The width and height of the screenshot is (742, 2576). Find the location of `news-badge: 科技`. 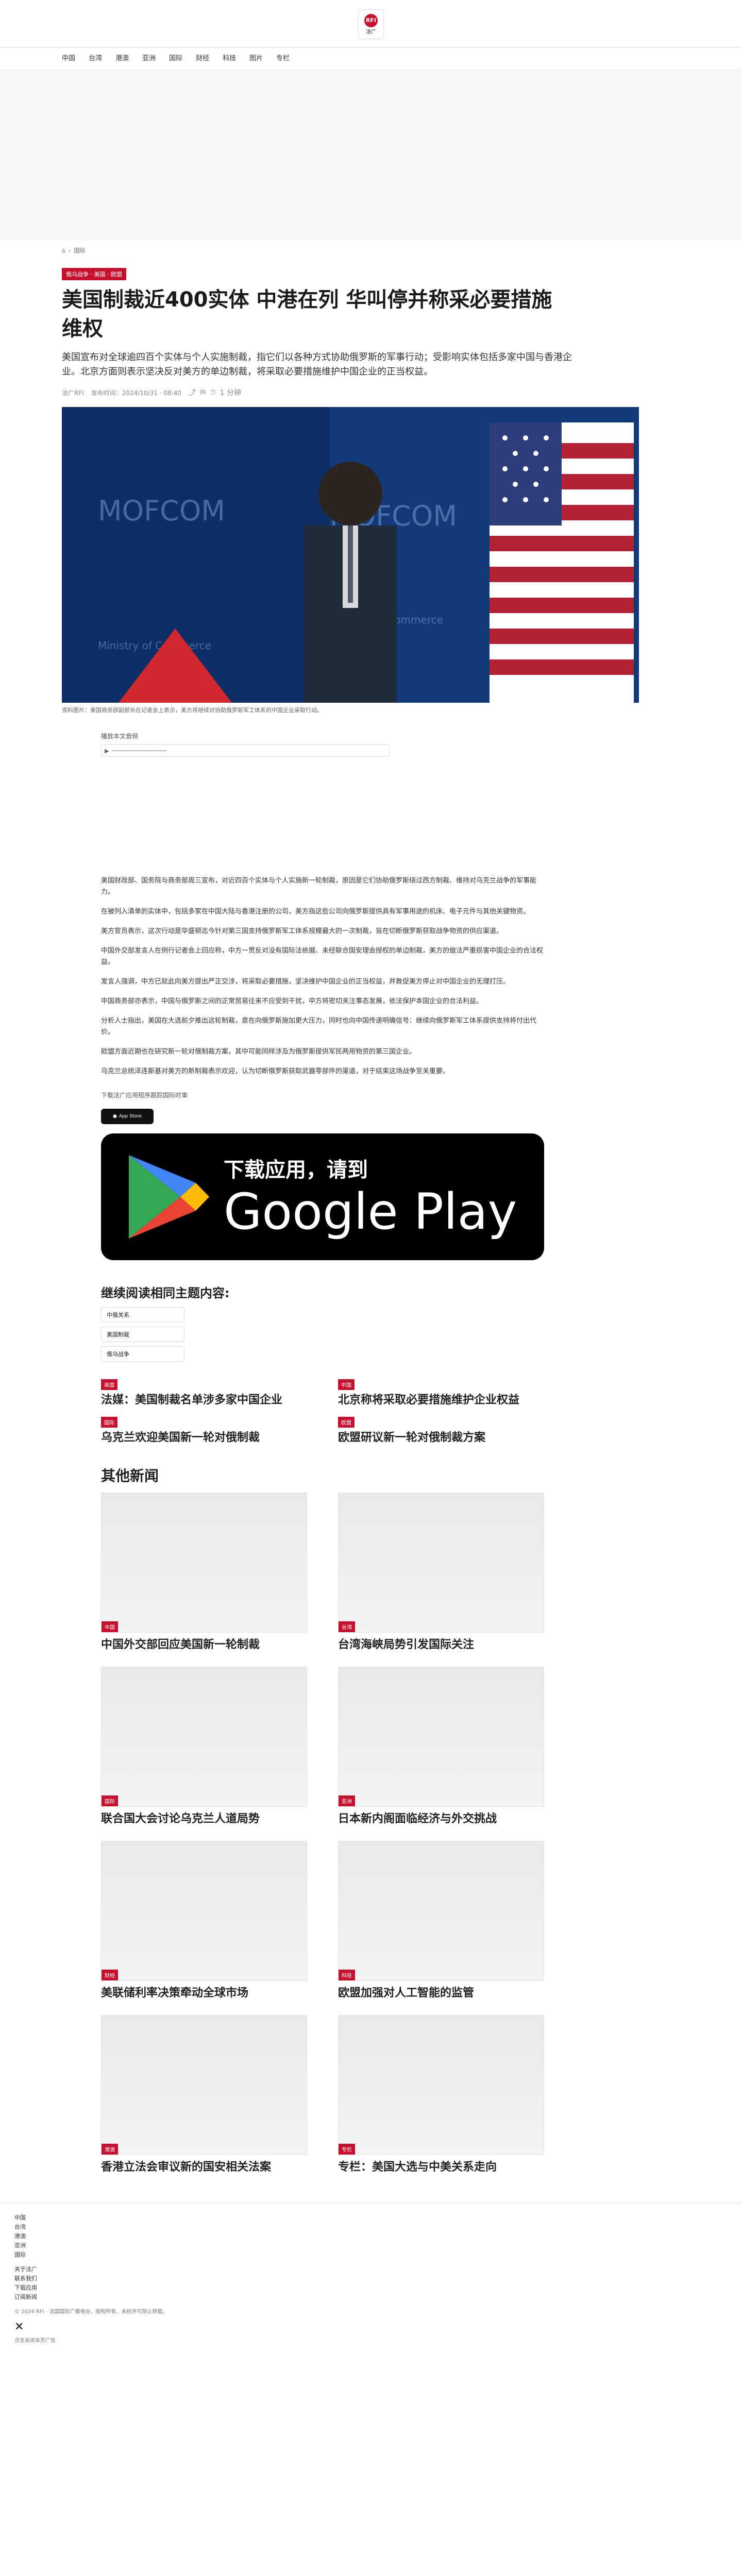

news-badge: 科技 is located at coordinates (347, 1975).